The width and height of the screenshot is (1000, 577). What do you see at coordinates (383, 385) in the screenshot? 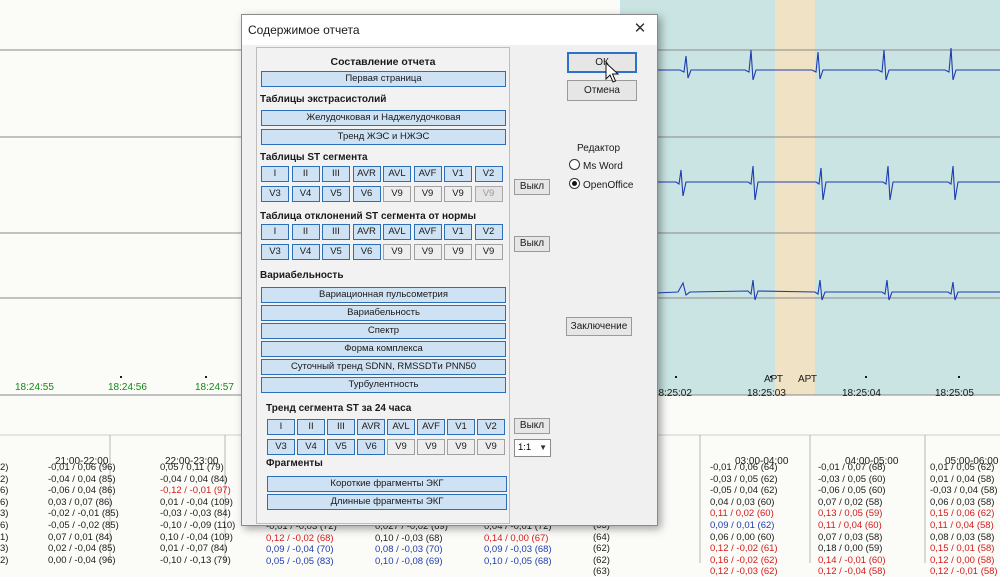
I see `turbulence-button: Турбулентность` at bounding box center [383, 385].